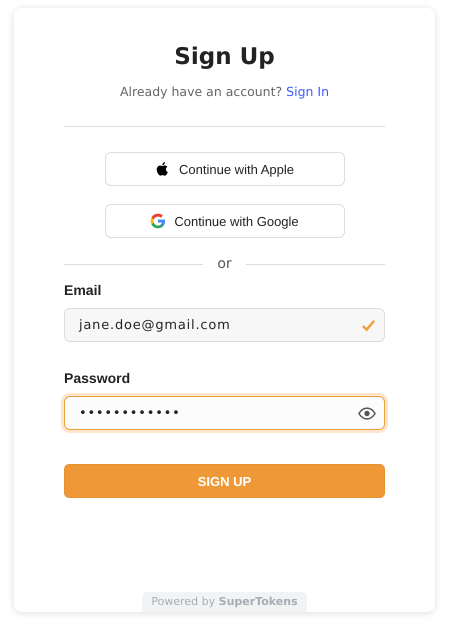  Describe the element at coordinates (98, 378) in the screenshot. I see `field-label: Password` at that location.